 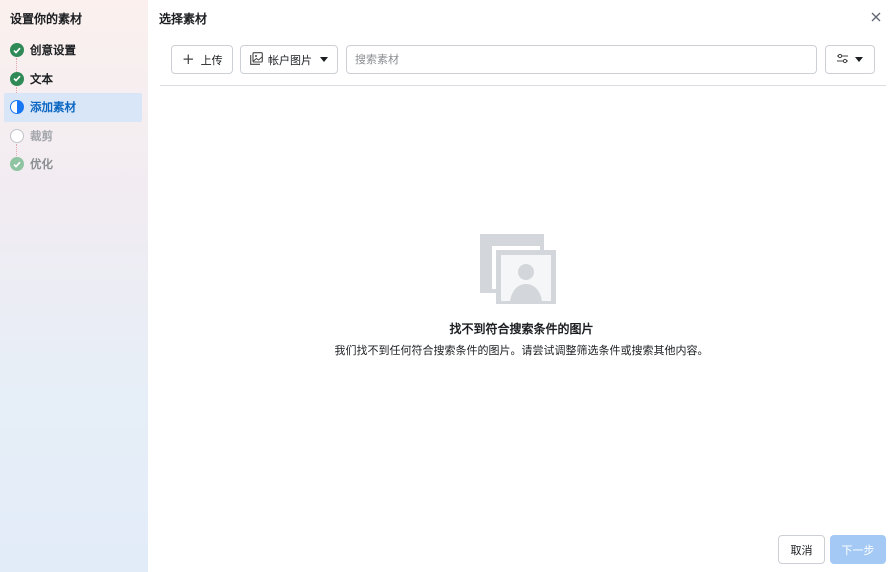 What do you see at coordinates (850, 59) in the screenshot?
I see `filter-dropdown` at bounding box center [850, 59].